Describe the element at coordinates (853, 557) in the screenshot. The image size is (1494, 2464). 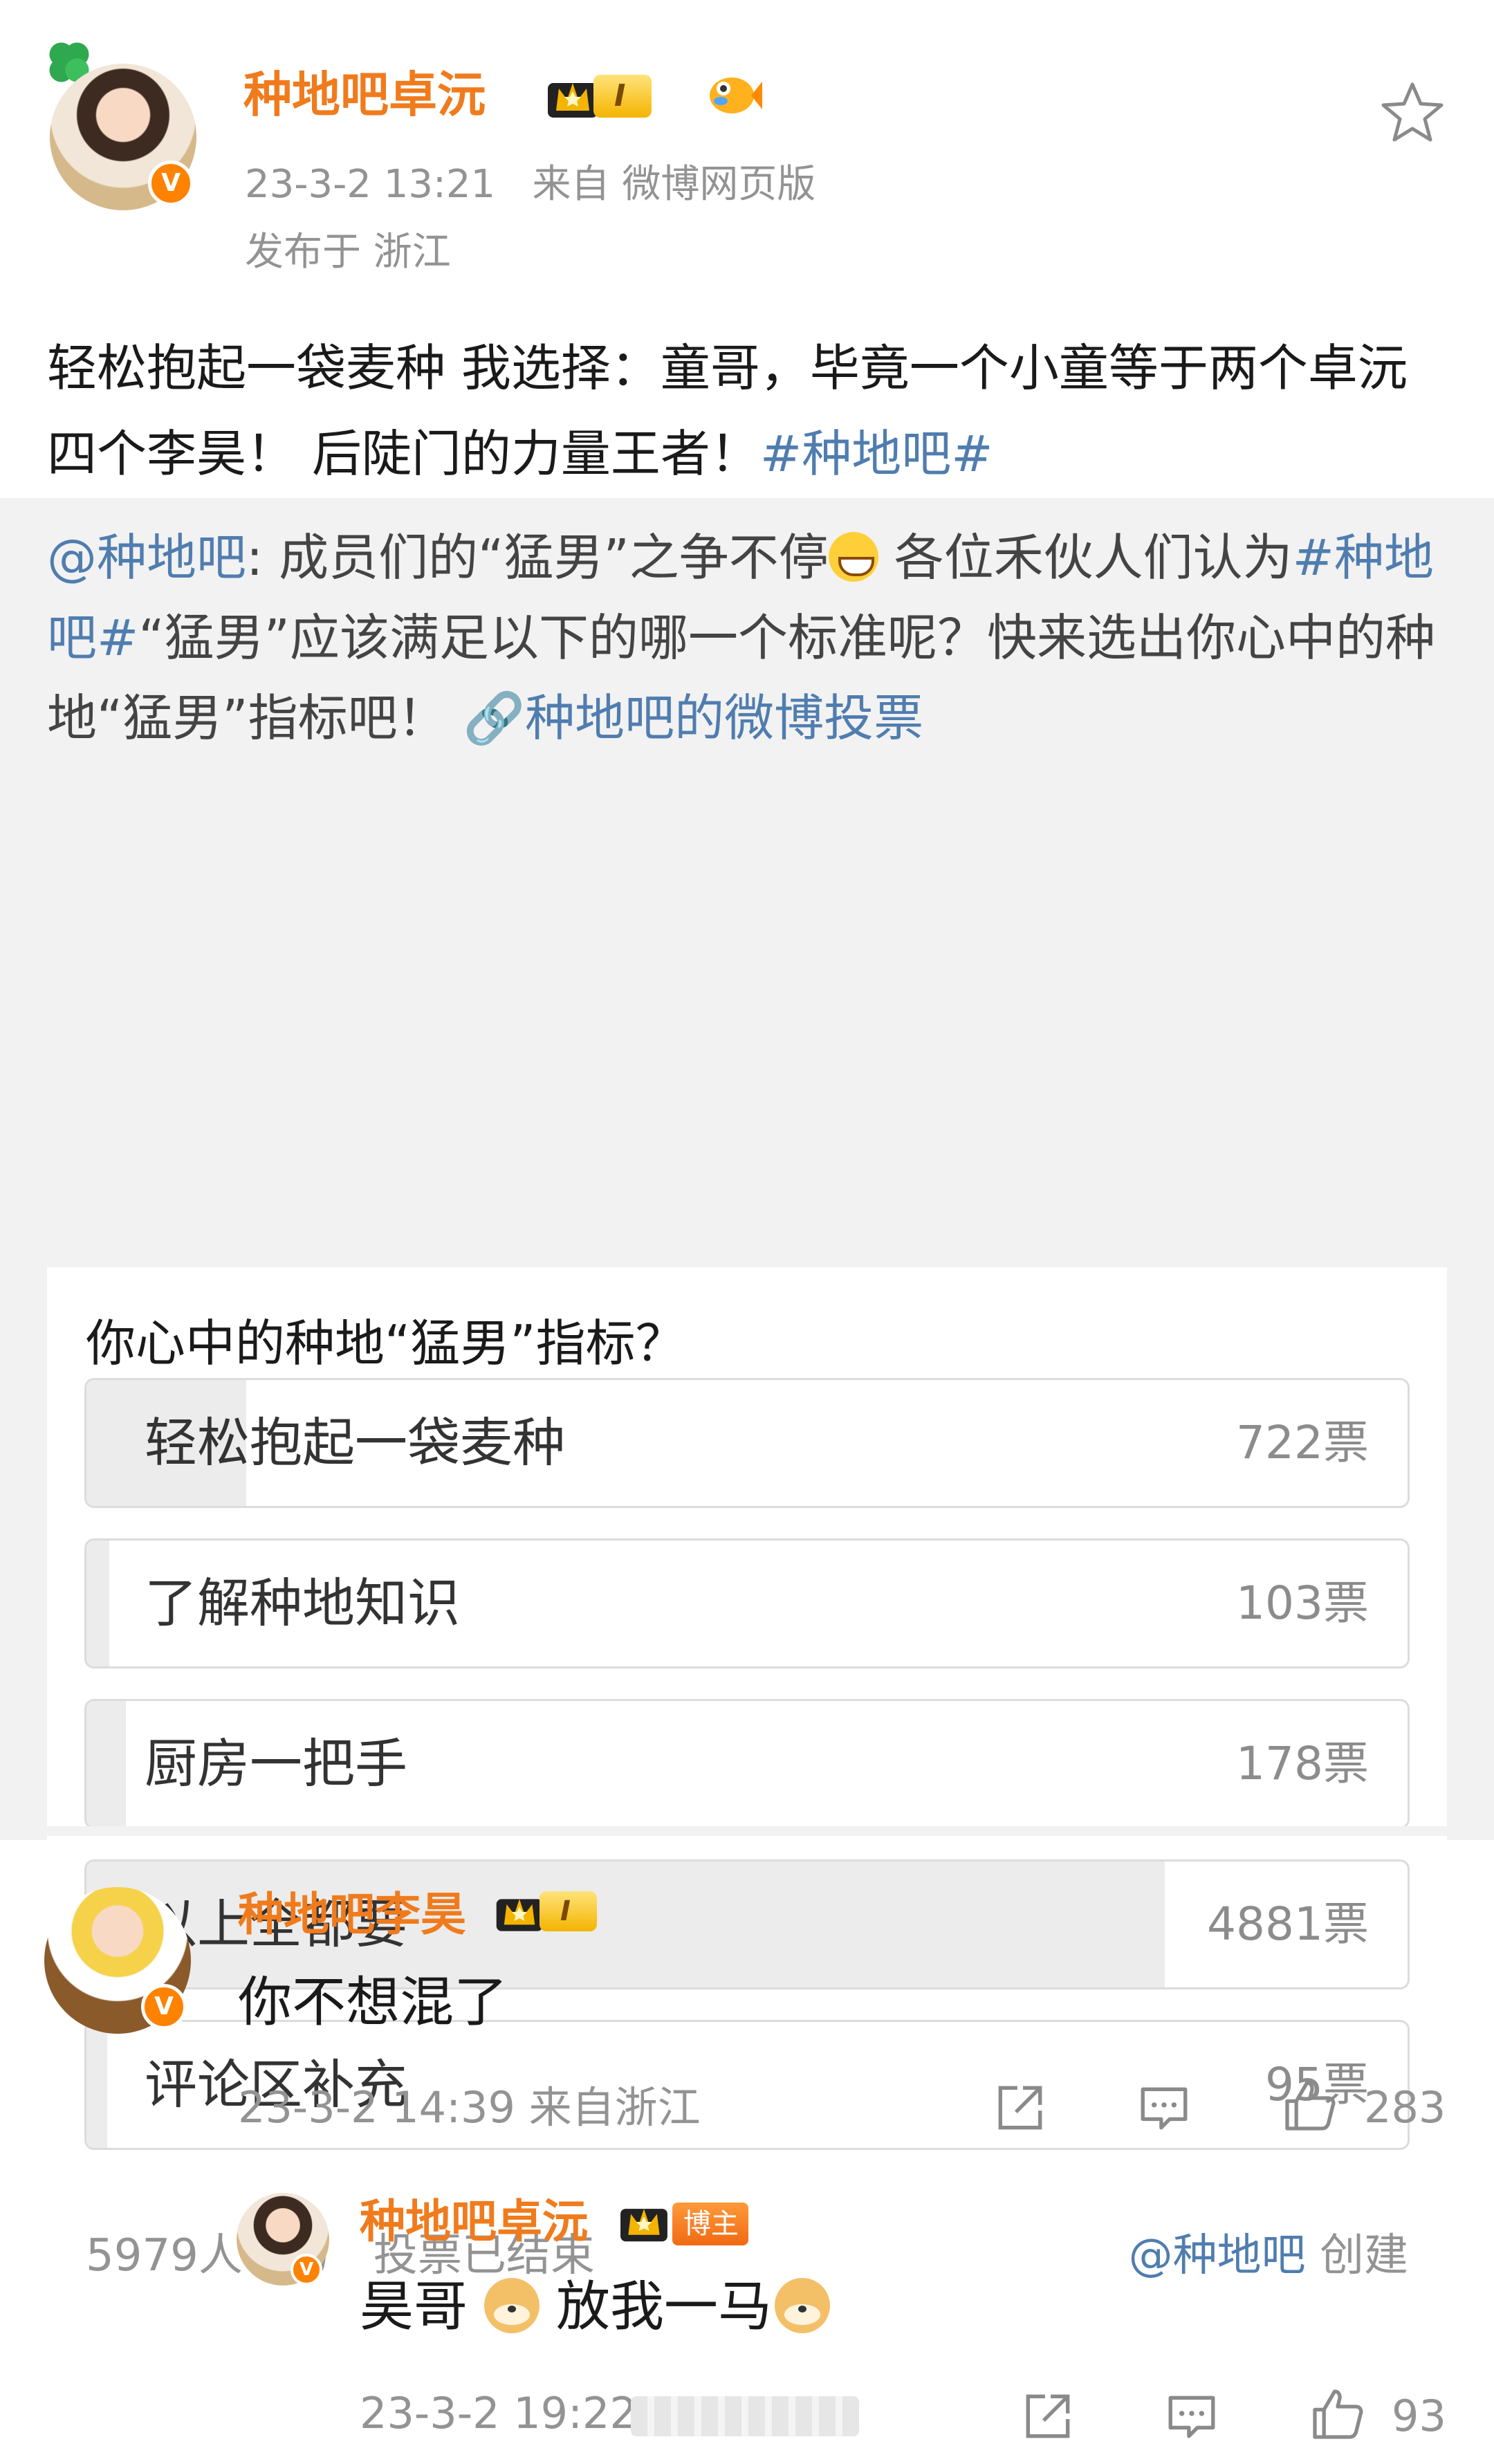
I see `grin-emoji` at that location.